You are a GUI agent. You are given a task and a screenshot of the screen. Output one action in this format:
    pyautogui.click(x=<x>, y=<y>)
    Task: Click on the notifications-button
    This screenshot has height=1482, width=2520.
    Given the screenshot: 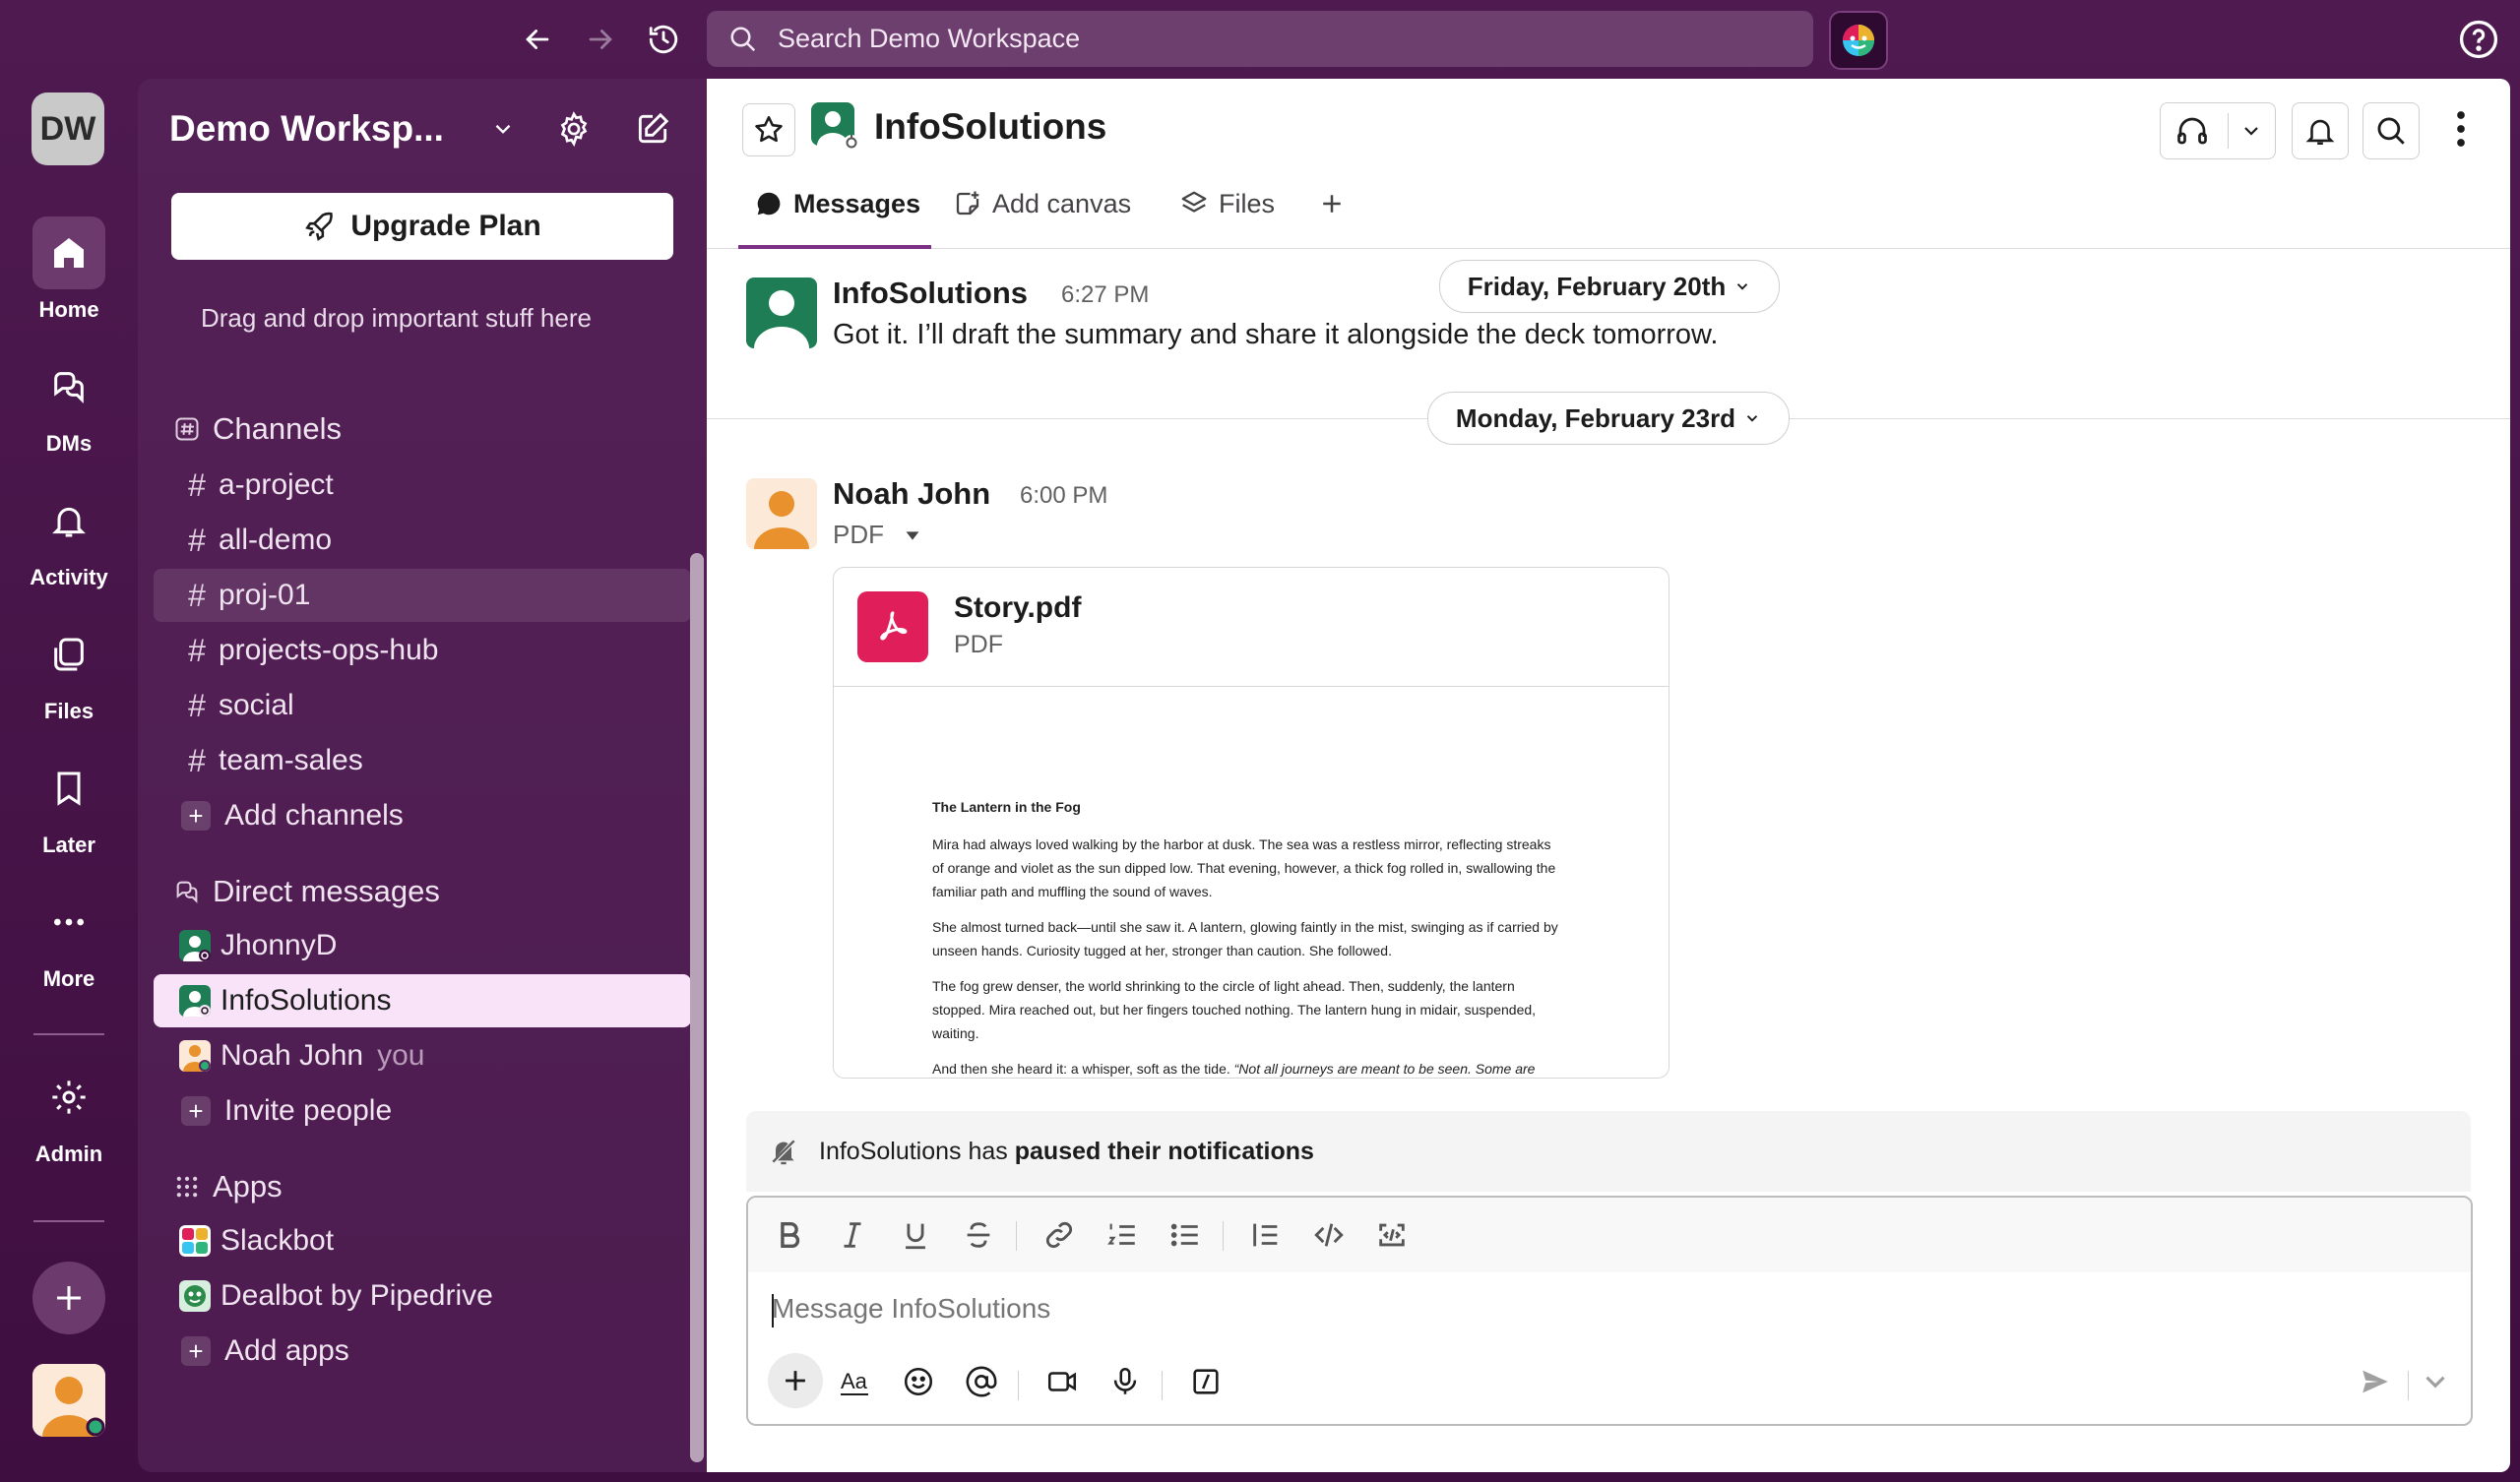 What is the action you would take?
    pyautogui.click(x=2320, y=130)
    